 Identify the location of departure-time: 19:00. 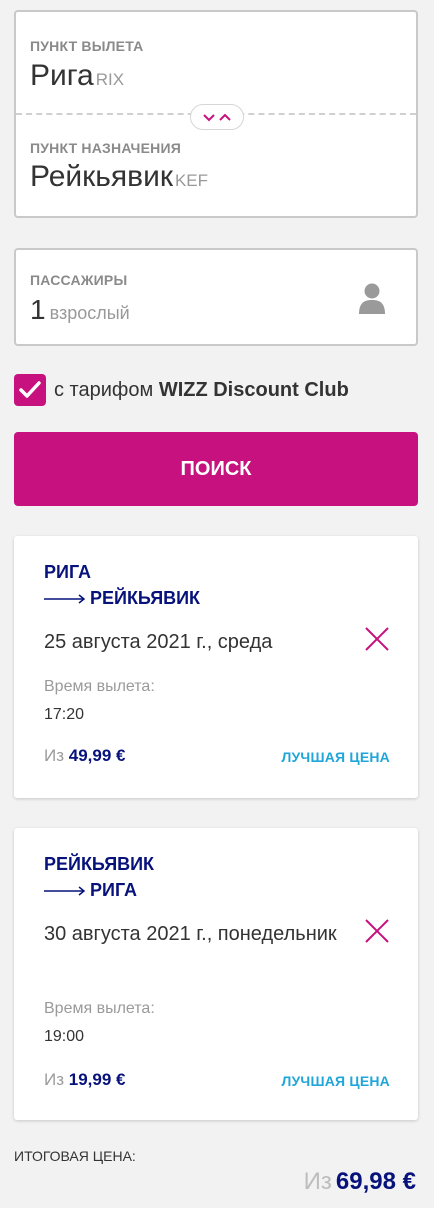
(64, 1036).